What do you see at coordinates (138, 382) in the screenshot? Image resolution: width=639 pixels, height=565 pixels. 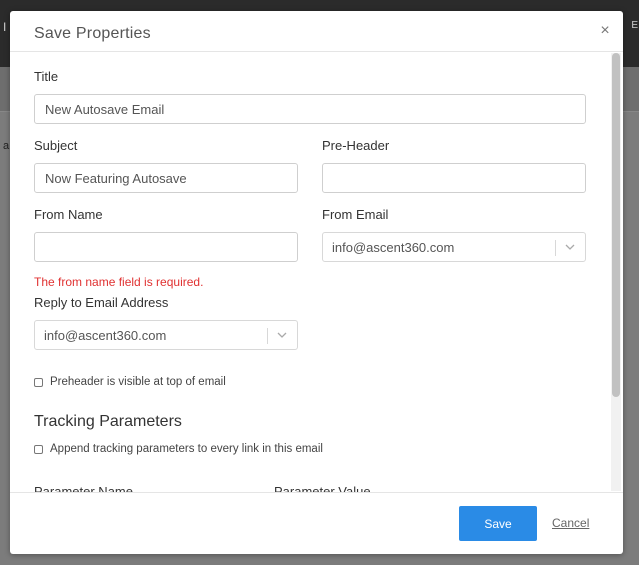 I see `preheader-visible-label: Preheader is visible at top of email` at bounding box center [138, 382].